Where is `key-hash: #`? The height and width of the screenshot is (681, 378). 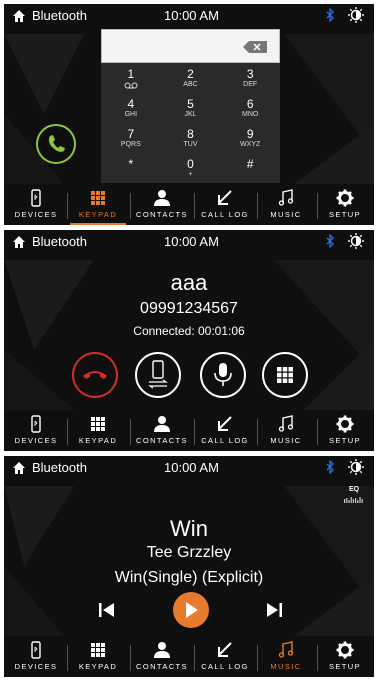
key-hash: # is located at coordinates (250, 168).